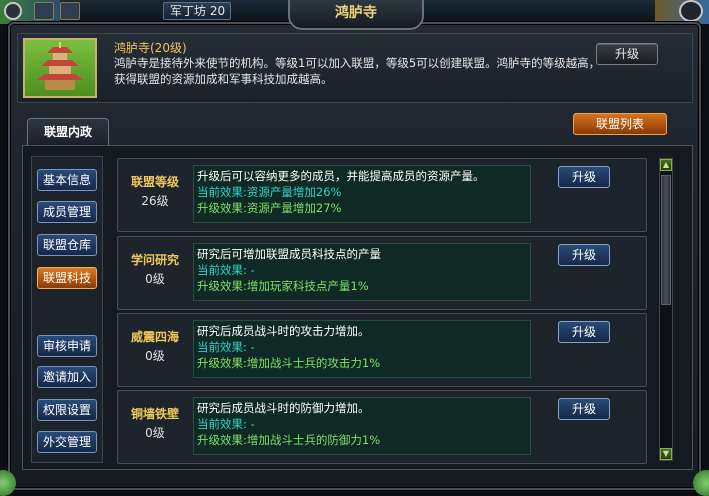 The image size is (709, 496). Describe the element at coordinates (13, 11) in the screenshot. I see `menu-orb-icon` at that location.